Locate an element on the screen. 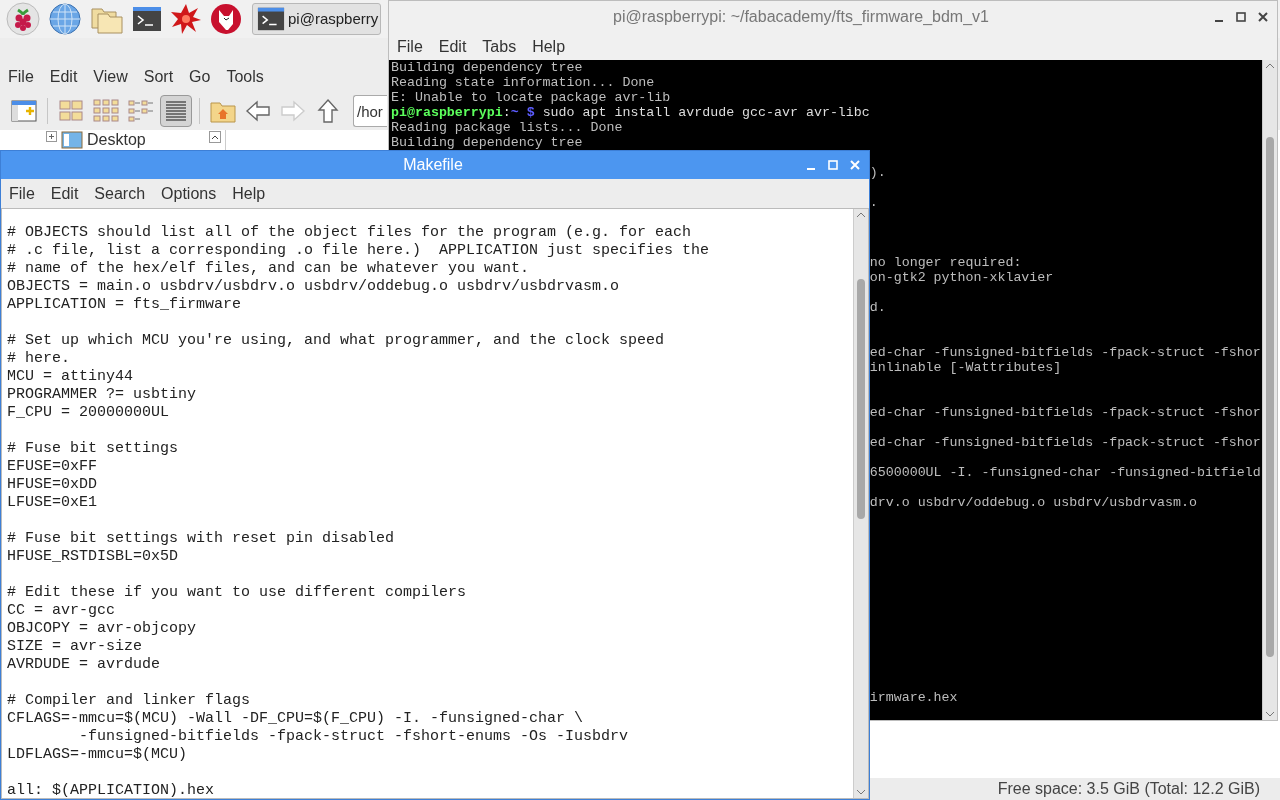 The image size is (1280, 800). detailed-list-button is located at coordinates (176, 111).